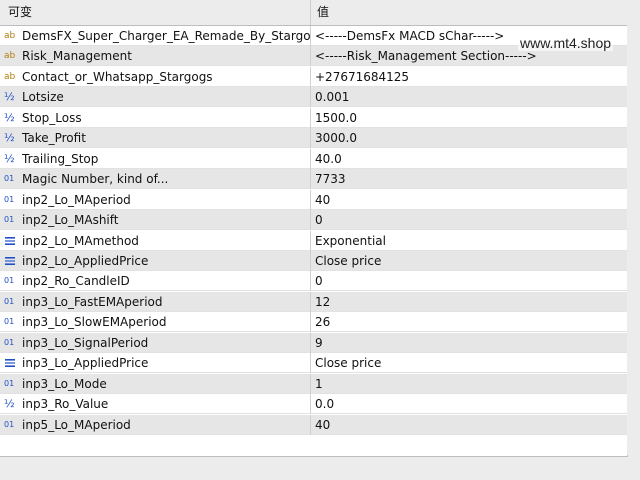 This screenshot has height=480, width=640. I want to click on table-row: inp2_Lo_AppliedPrice Close price, so click(313, 260).